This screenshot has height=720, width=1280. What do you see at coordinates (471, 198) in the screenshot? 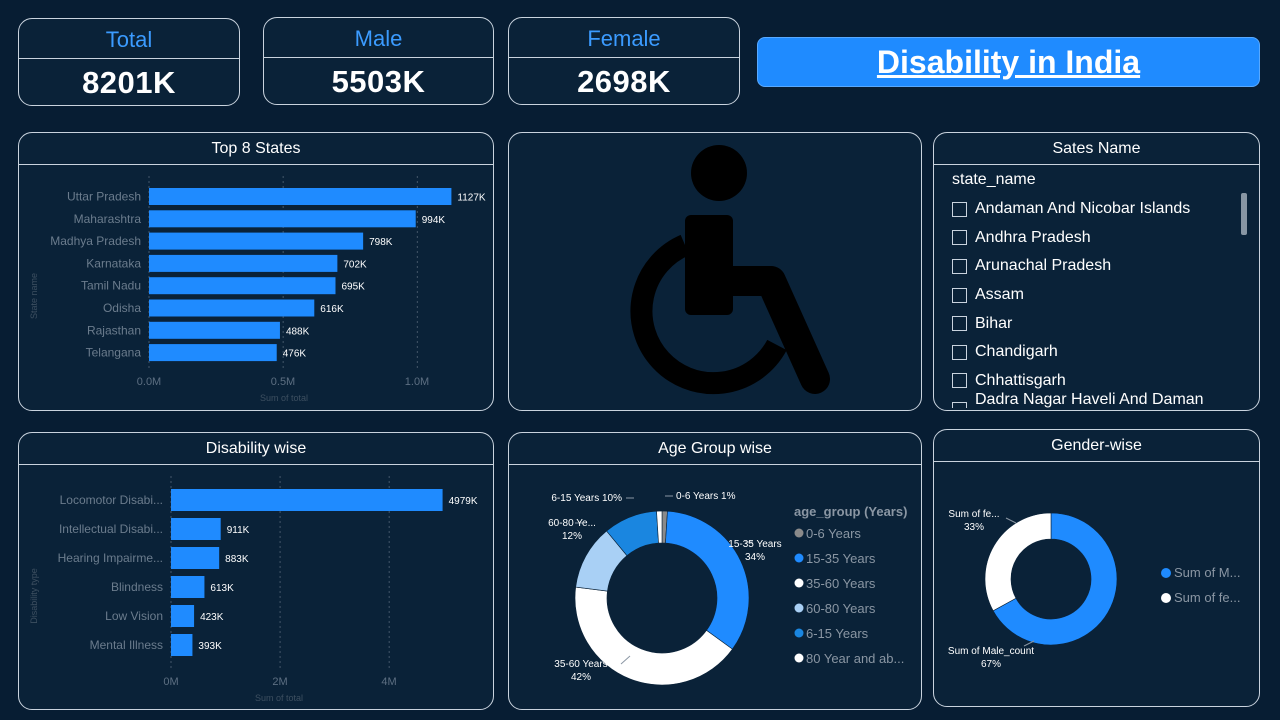
I see `data-label: 1127K` at bounding box center [471, 198].